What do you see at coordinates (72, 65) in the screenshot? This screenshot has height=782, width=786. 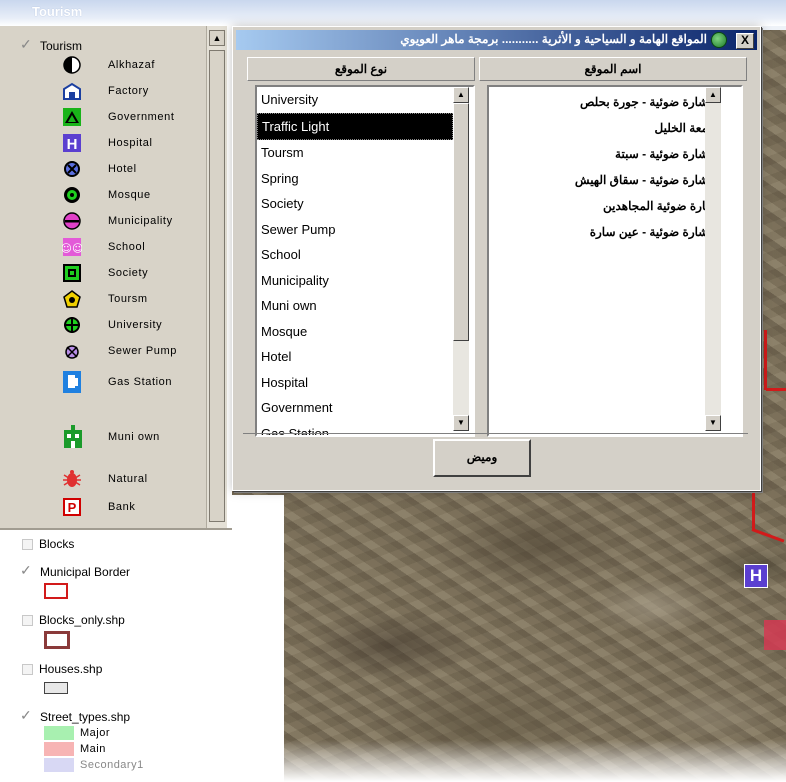 I see `half-circle-icon` at bounding box center [72, 65].